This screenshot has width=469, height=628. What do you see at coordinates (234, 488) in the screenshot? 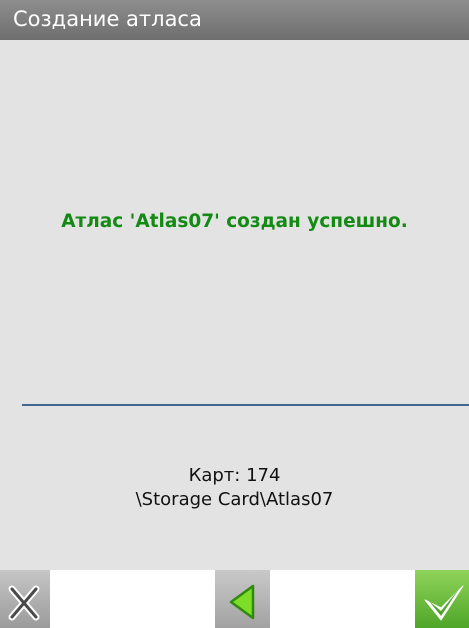
I see `atlas-info: Карт: 174 \Storage Card\Atlas07` at bounding box center [234, 488].